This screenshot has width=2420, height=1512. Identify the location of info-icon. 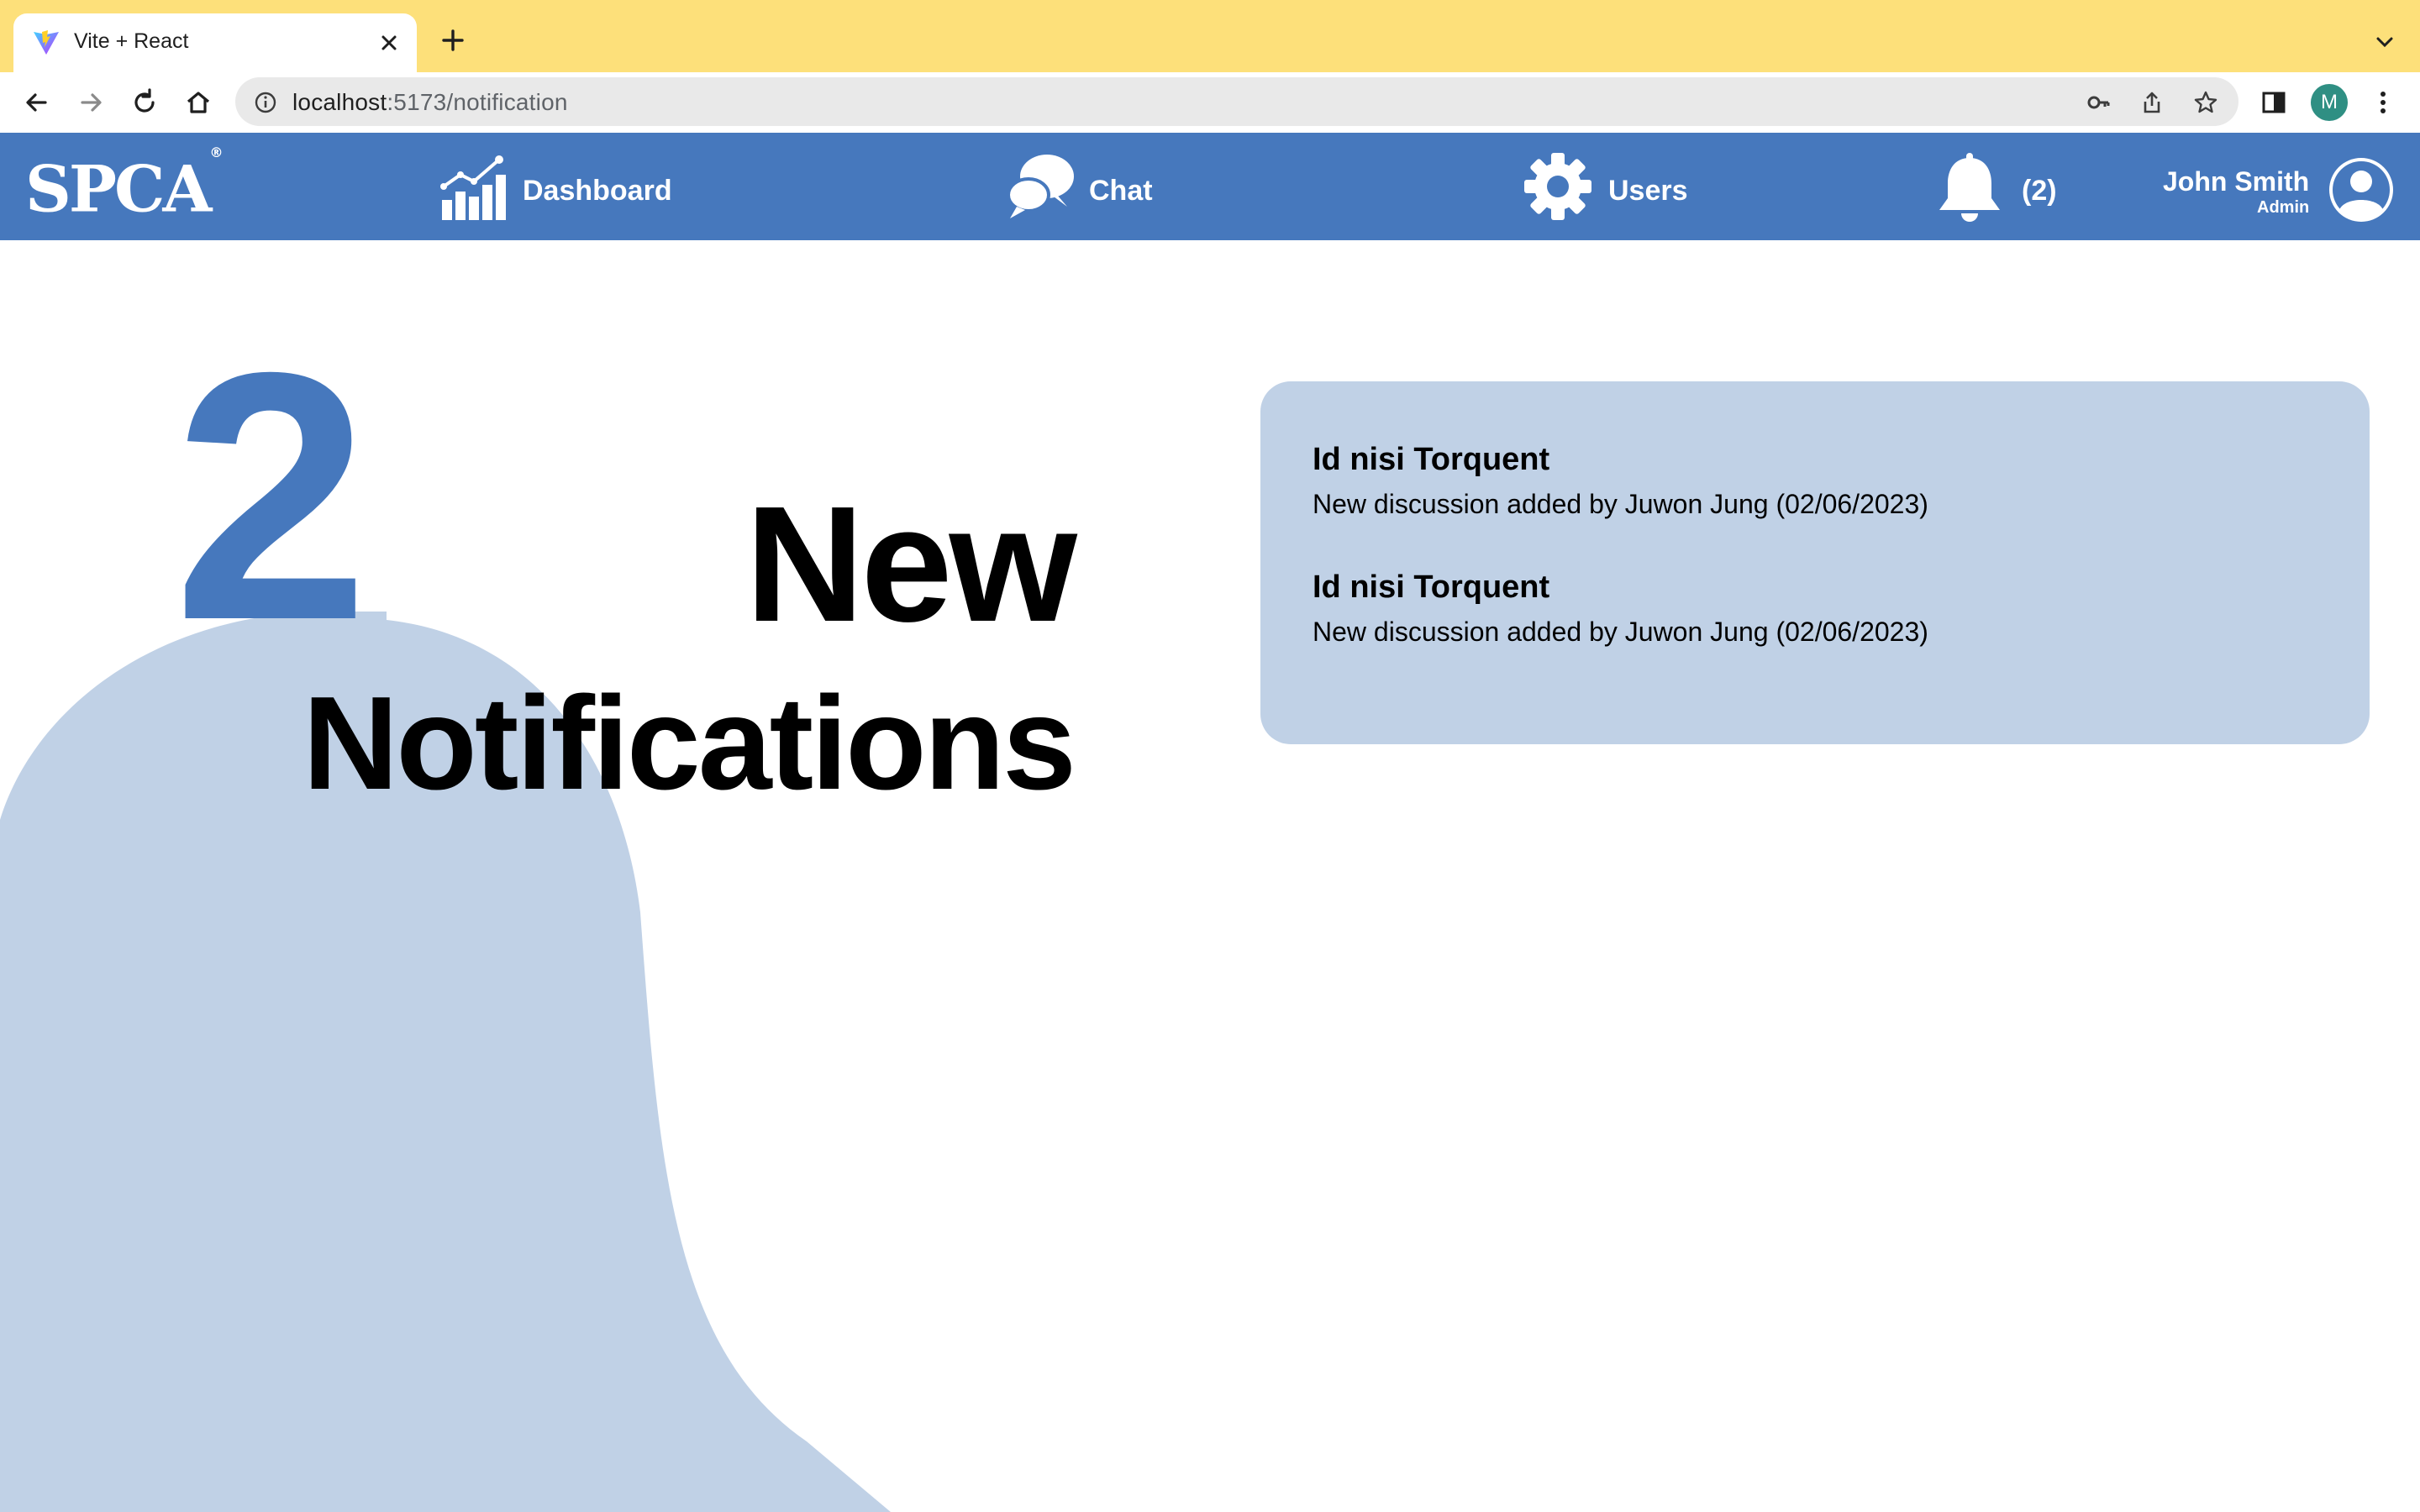
(265, 102).